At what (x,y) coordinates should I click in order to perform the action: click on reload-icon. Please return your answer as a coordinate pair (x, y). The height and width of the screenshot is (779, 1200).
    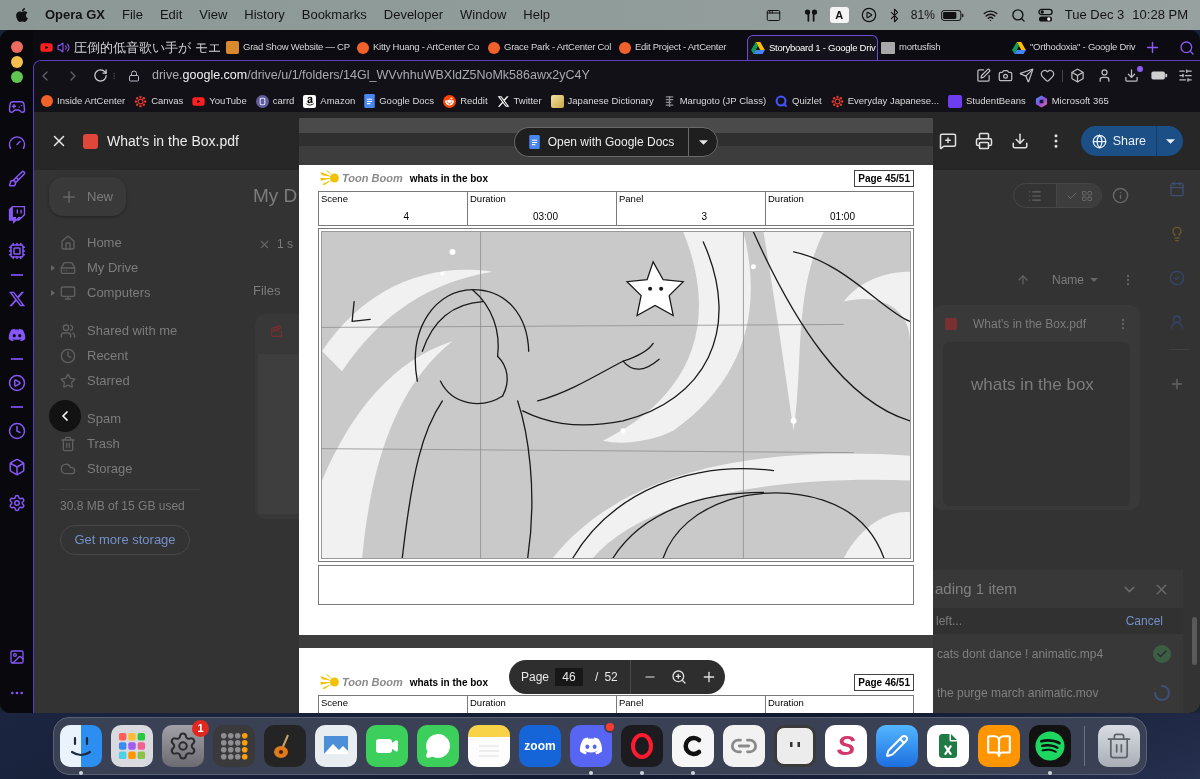
    Looking at the image, I should click on (100, 75).